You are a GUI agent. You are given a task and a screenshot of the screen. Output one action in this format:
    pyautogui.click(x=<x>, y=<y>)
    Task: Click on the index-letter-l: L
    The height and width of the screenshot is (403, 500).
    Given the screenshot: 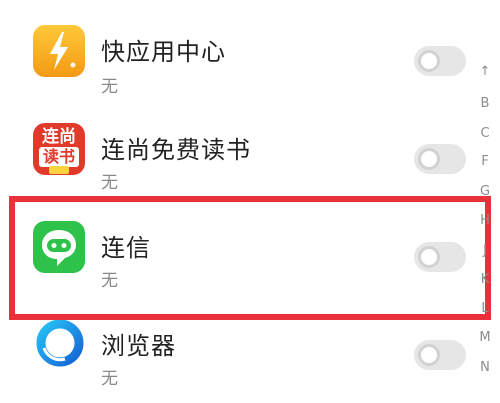 What is the action you would take?
    pyautogui.click(x=485, y=308)
    